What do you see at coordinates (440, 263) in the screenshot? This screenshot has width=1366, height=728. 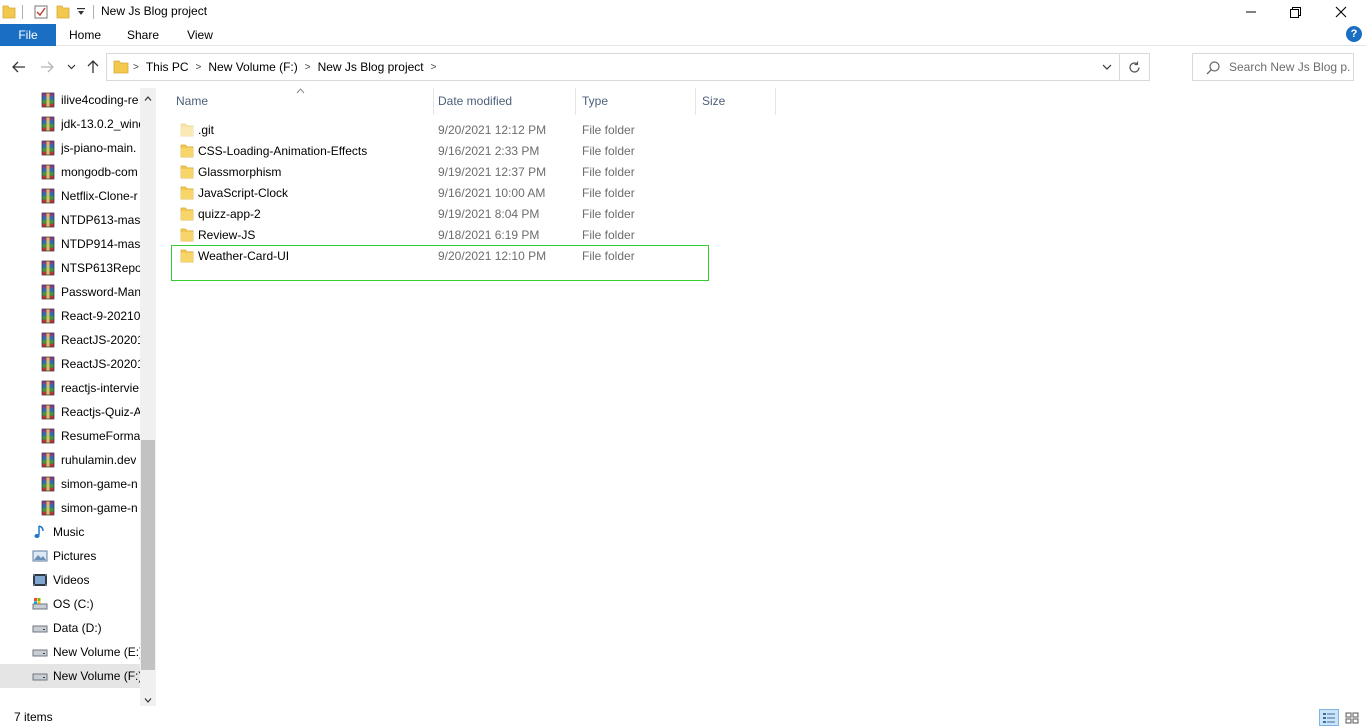 I see `highlight-box` at bounding box center [440, 263].